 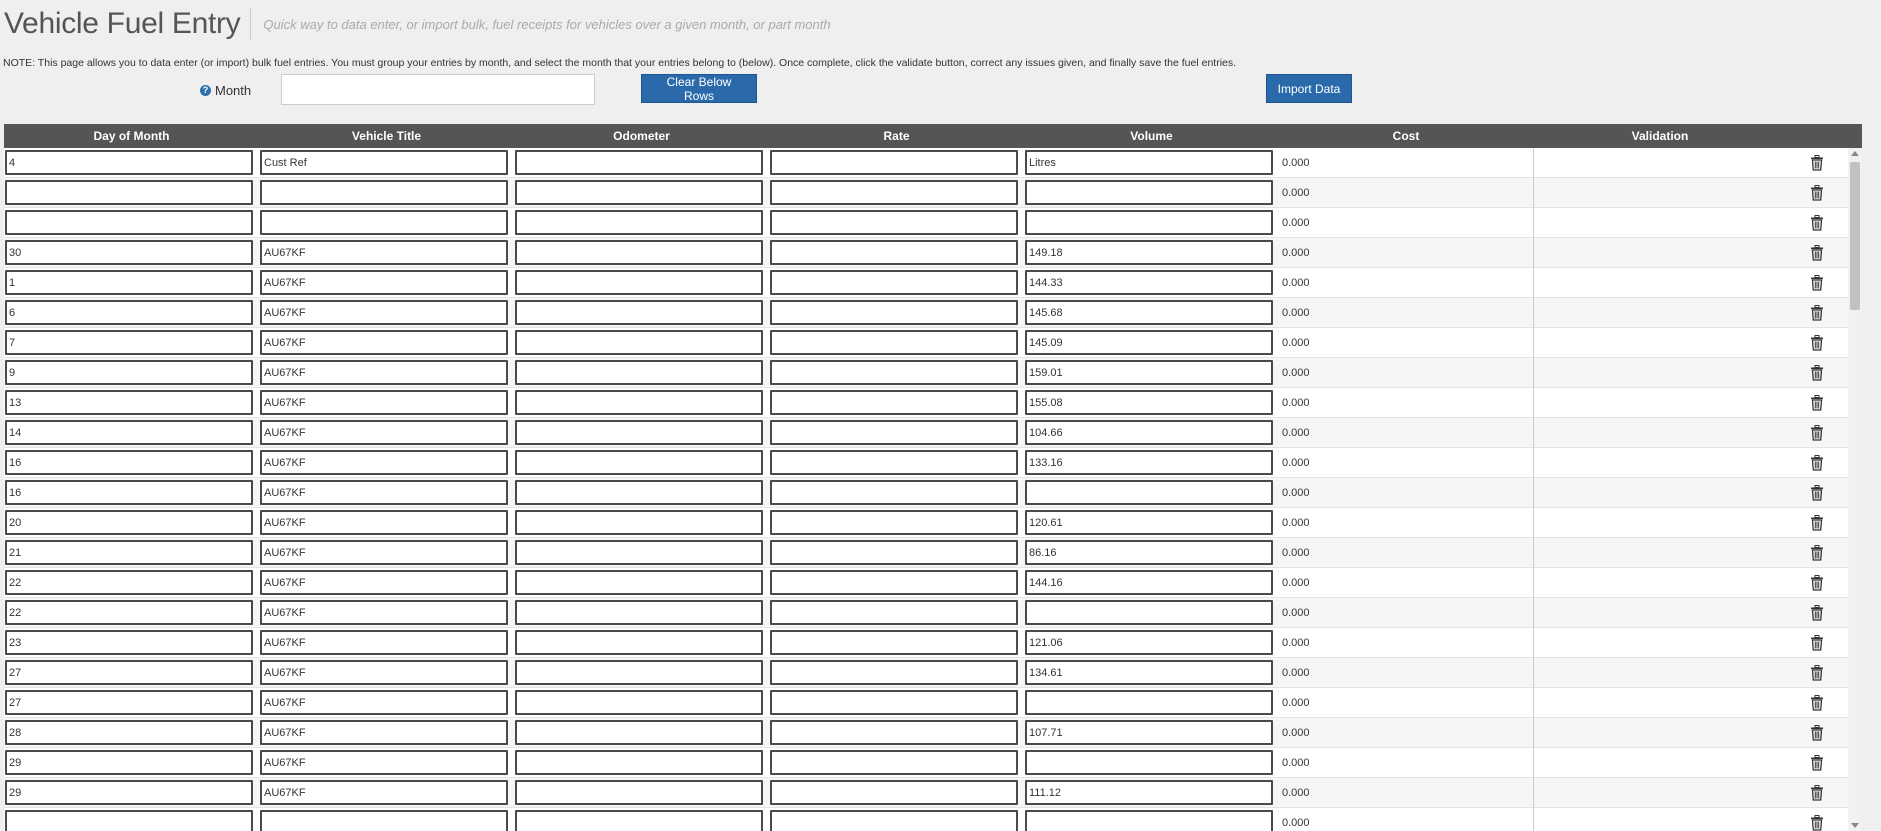 What do you see at coordinates (1309, 88) in the screenshot?
I see `import-data-button: Import Data` at bounding box center [1309, 88].